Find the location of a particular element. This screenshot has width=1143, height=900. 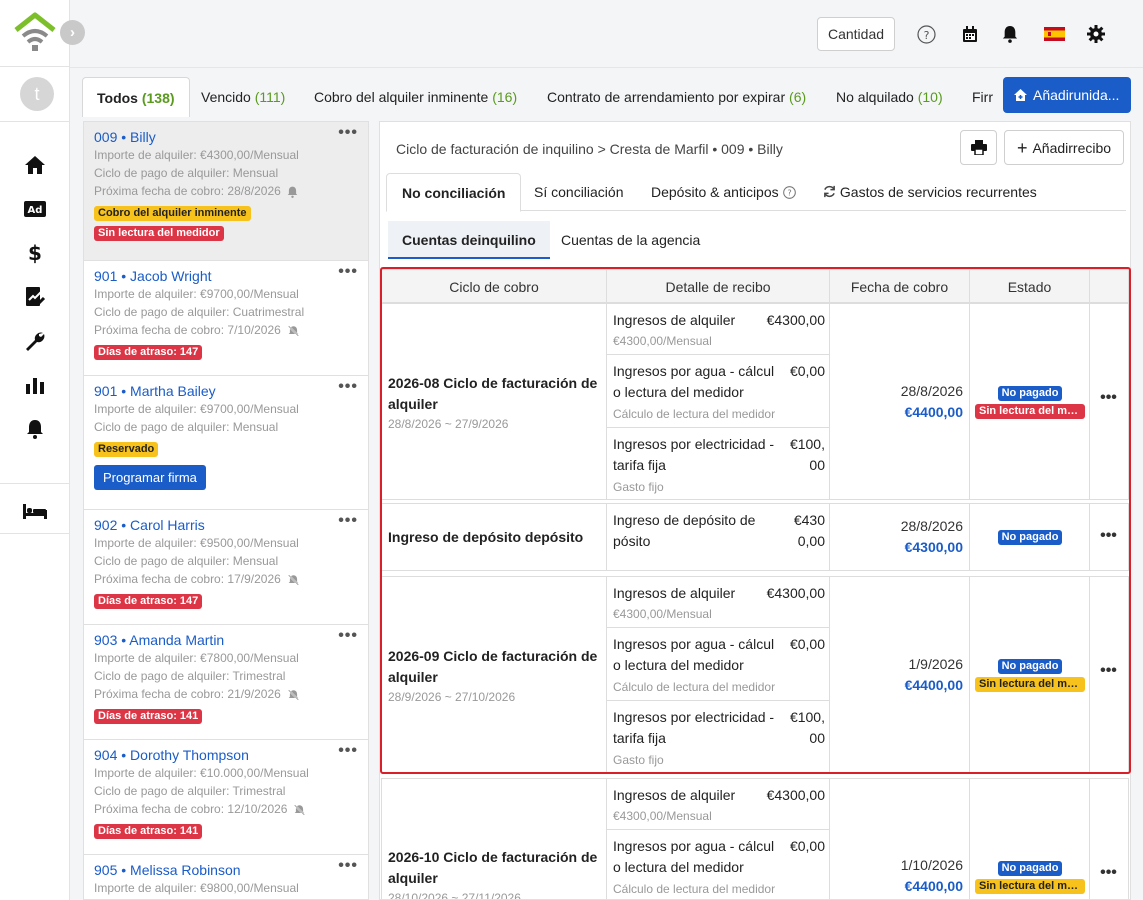

tenant-name: 009 • Billy is located at coordinates (227, 137).